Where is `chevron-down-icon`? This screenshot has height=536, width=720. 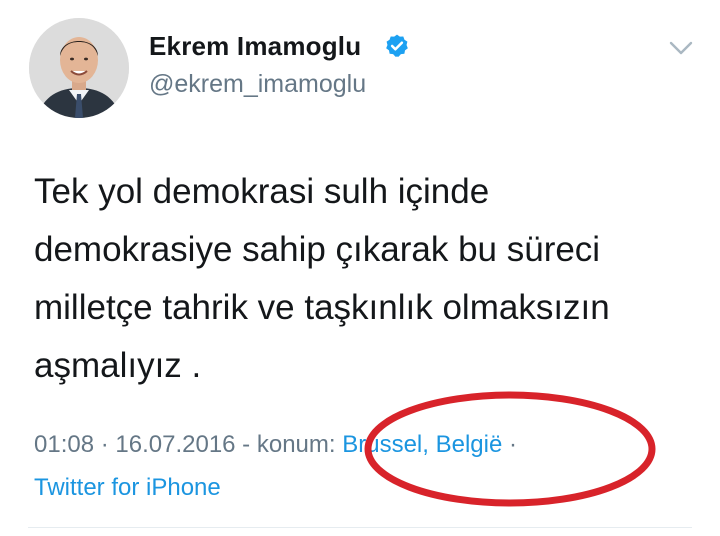
chevron-down-icon is located at coordinates (681, 48).